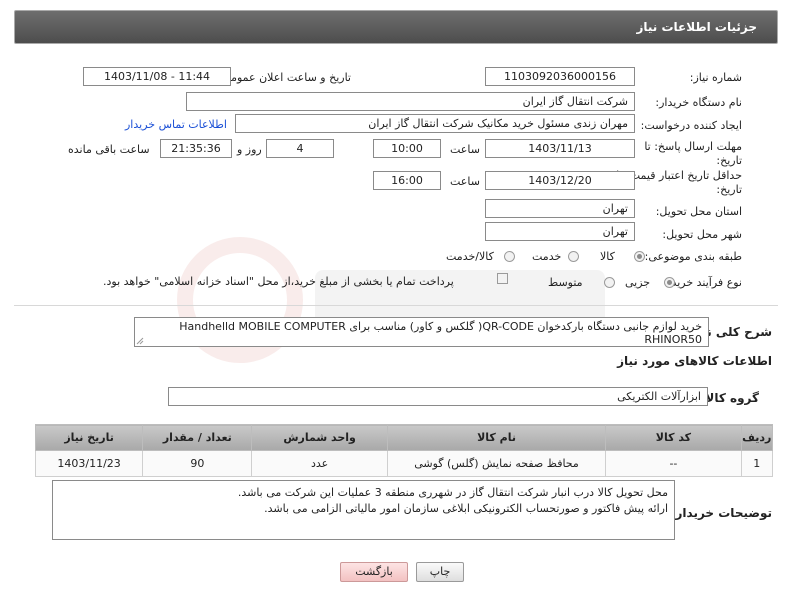 The width and height of the screenshot is (789, 598). I want to click on col-unit: واحد شمارش, so click(319, 437).